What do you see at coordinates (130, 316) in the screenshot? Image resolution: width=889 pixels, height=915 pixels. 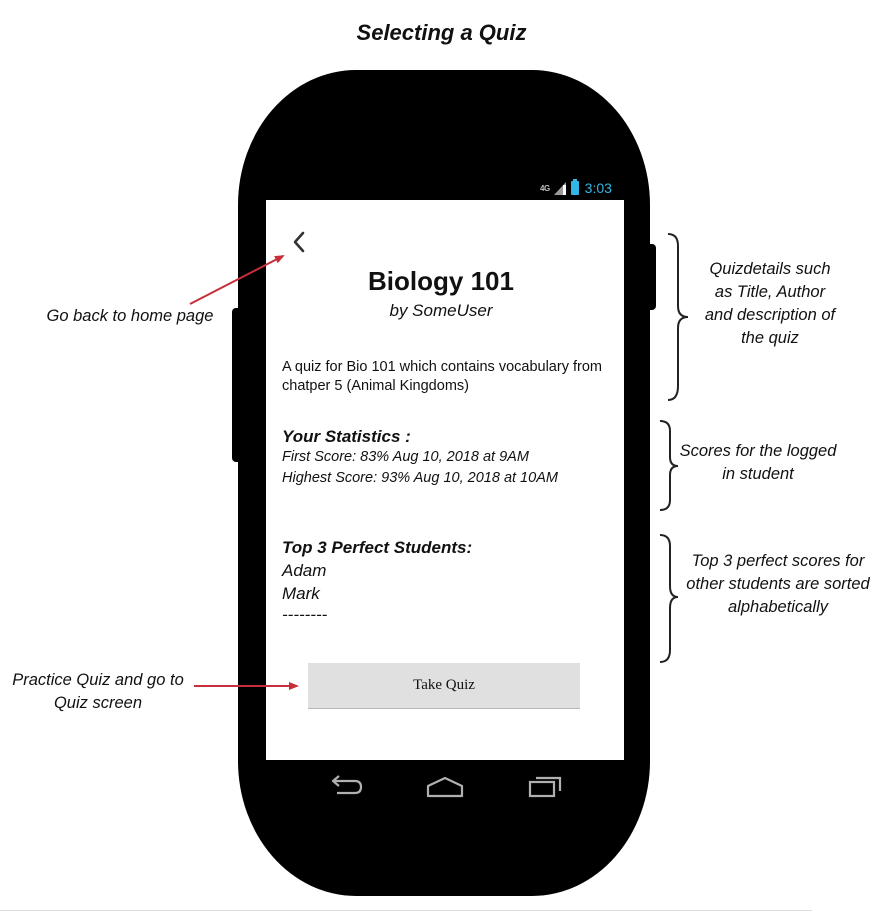 I see `back-annotation: Go back to home page` at bounding box center [130, 316].